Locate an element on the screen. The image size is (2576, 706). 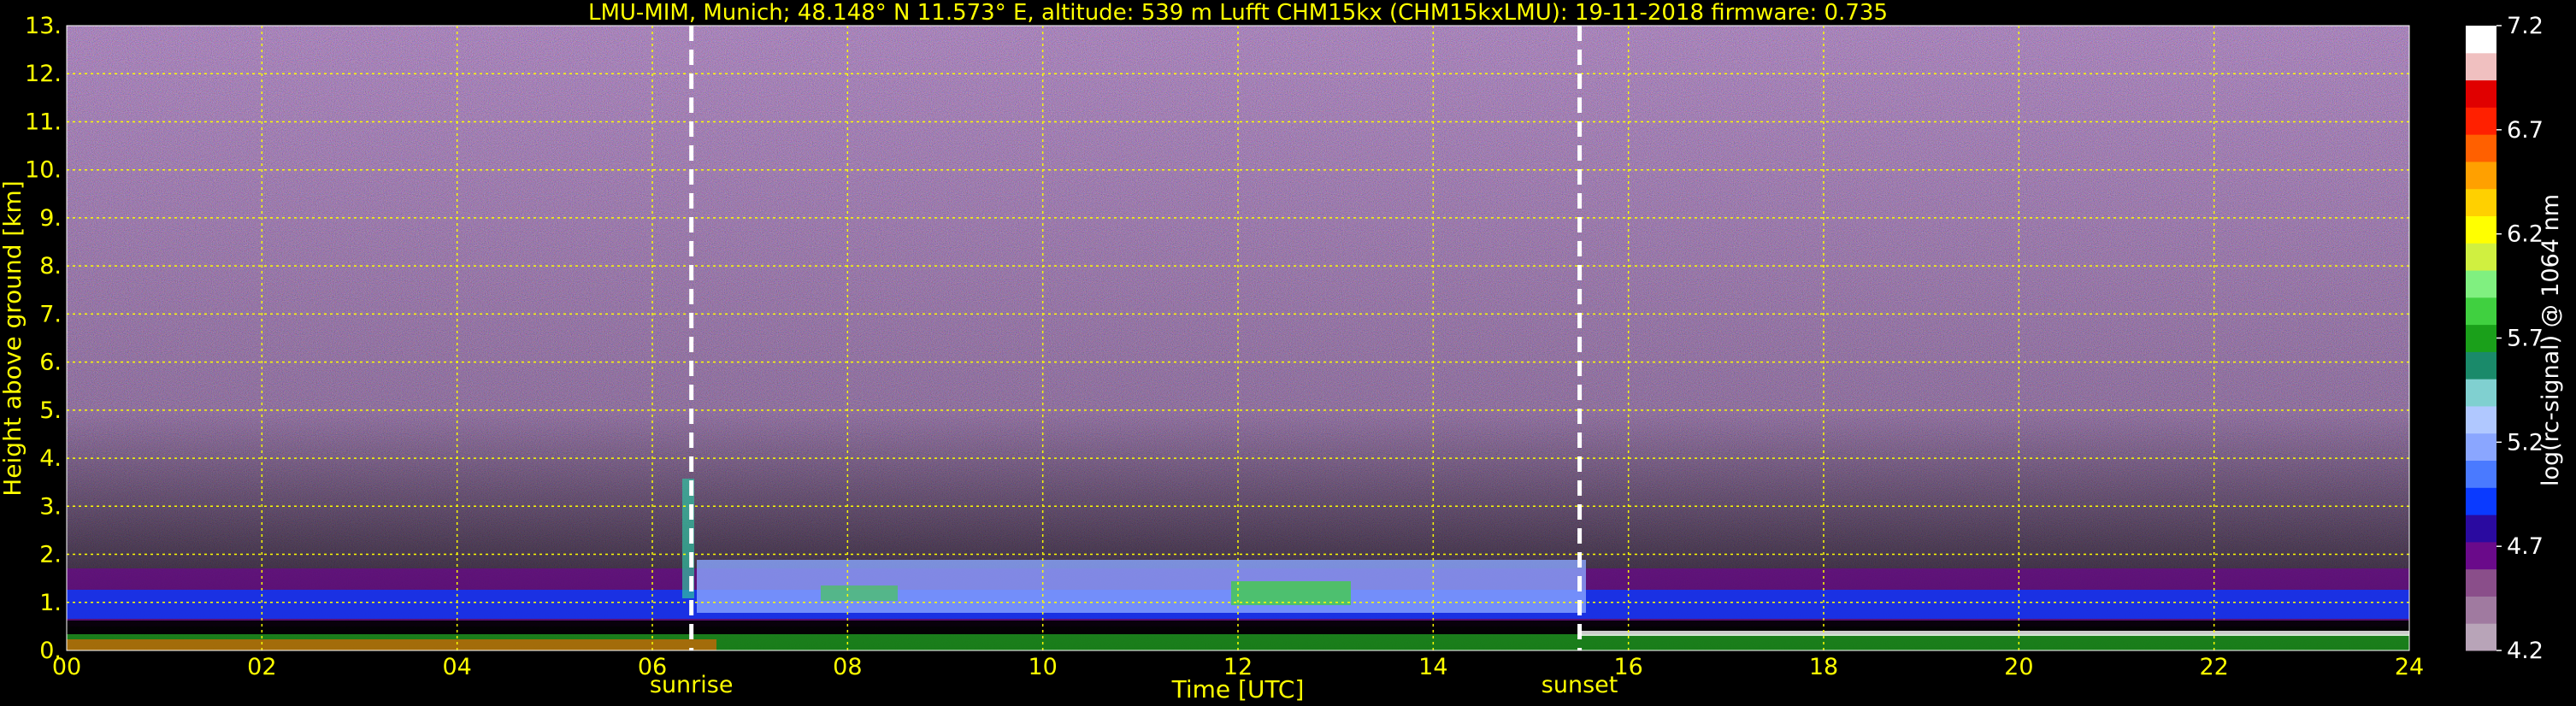
x-tick-label: 08 is located at coordinates (847, 667).